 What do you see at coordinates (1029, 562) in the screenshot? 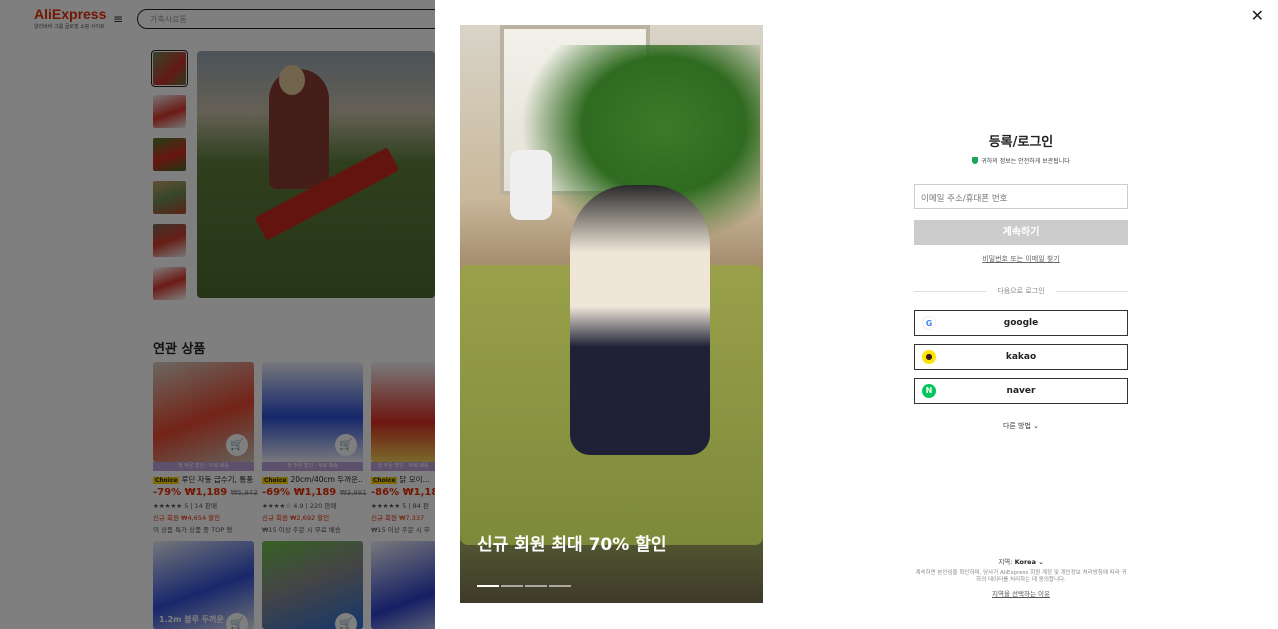
I see `region-value: Korea ⌄` at bounding box center [1029, 562].